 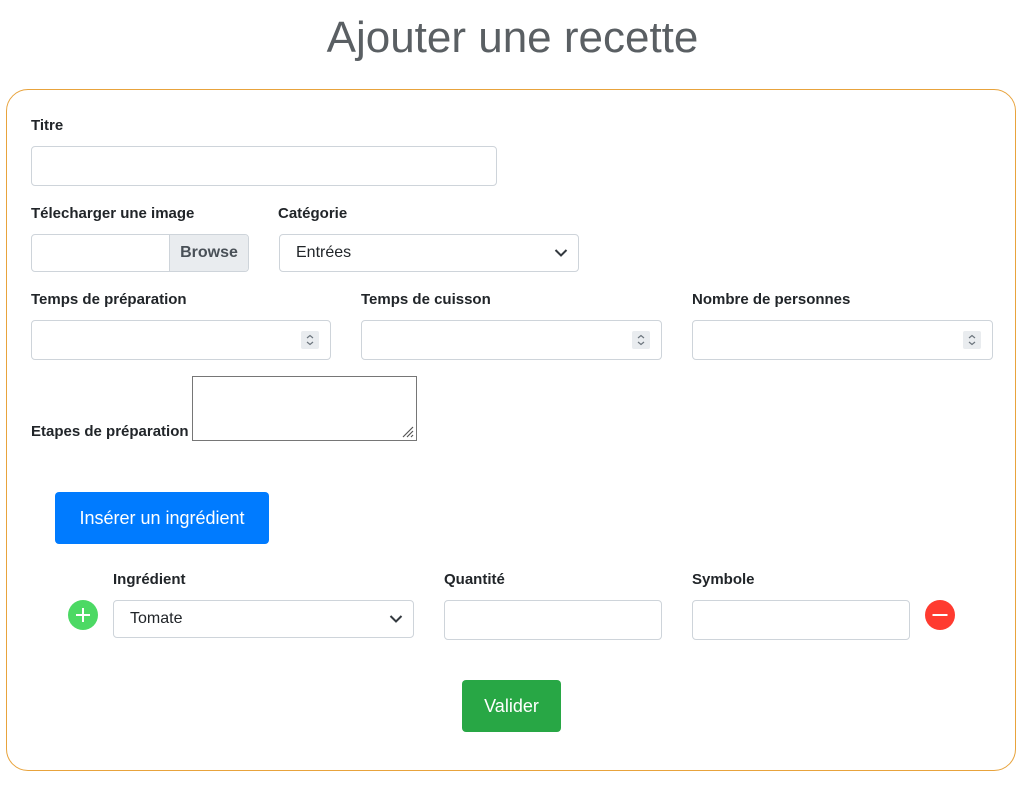 What do you see at coordinates (149, 579) in the screenshot?
I see `ingredient-label: Ingrédient` at bounding box center [149, 579].